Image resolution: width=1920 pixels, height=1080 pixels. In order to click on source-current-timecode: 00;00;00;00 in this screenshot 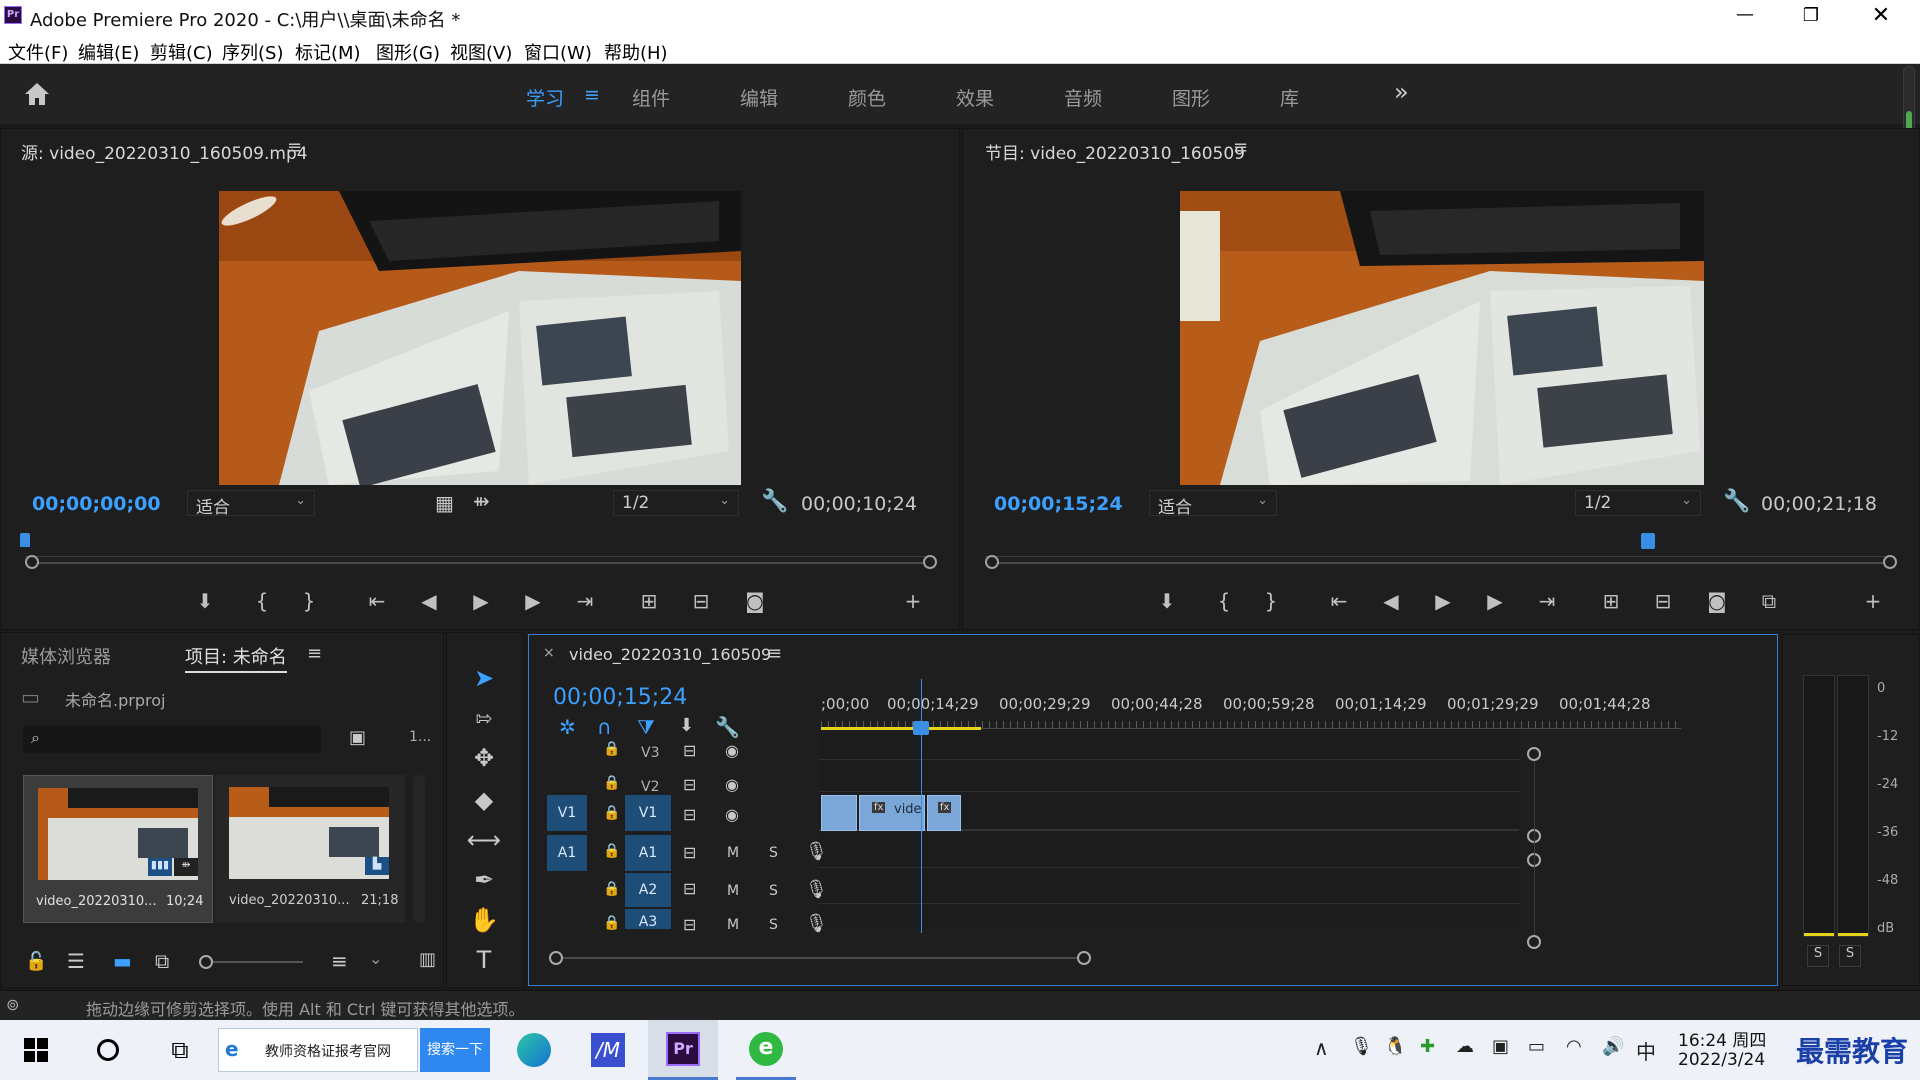, I will do `click(96, 504)`.